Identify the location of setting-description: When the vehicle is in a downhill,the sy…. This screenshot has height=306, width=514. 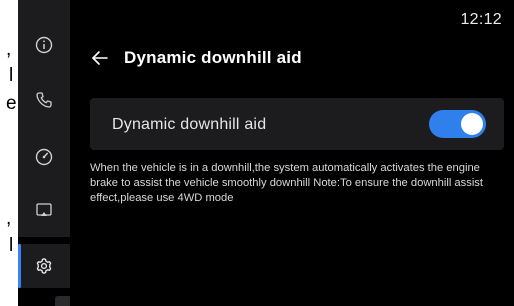
(287, 183).